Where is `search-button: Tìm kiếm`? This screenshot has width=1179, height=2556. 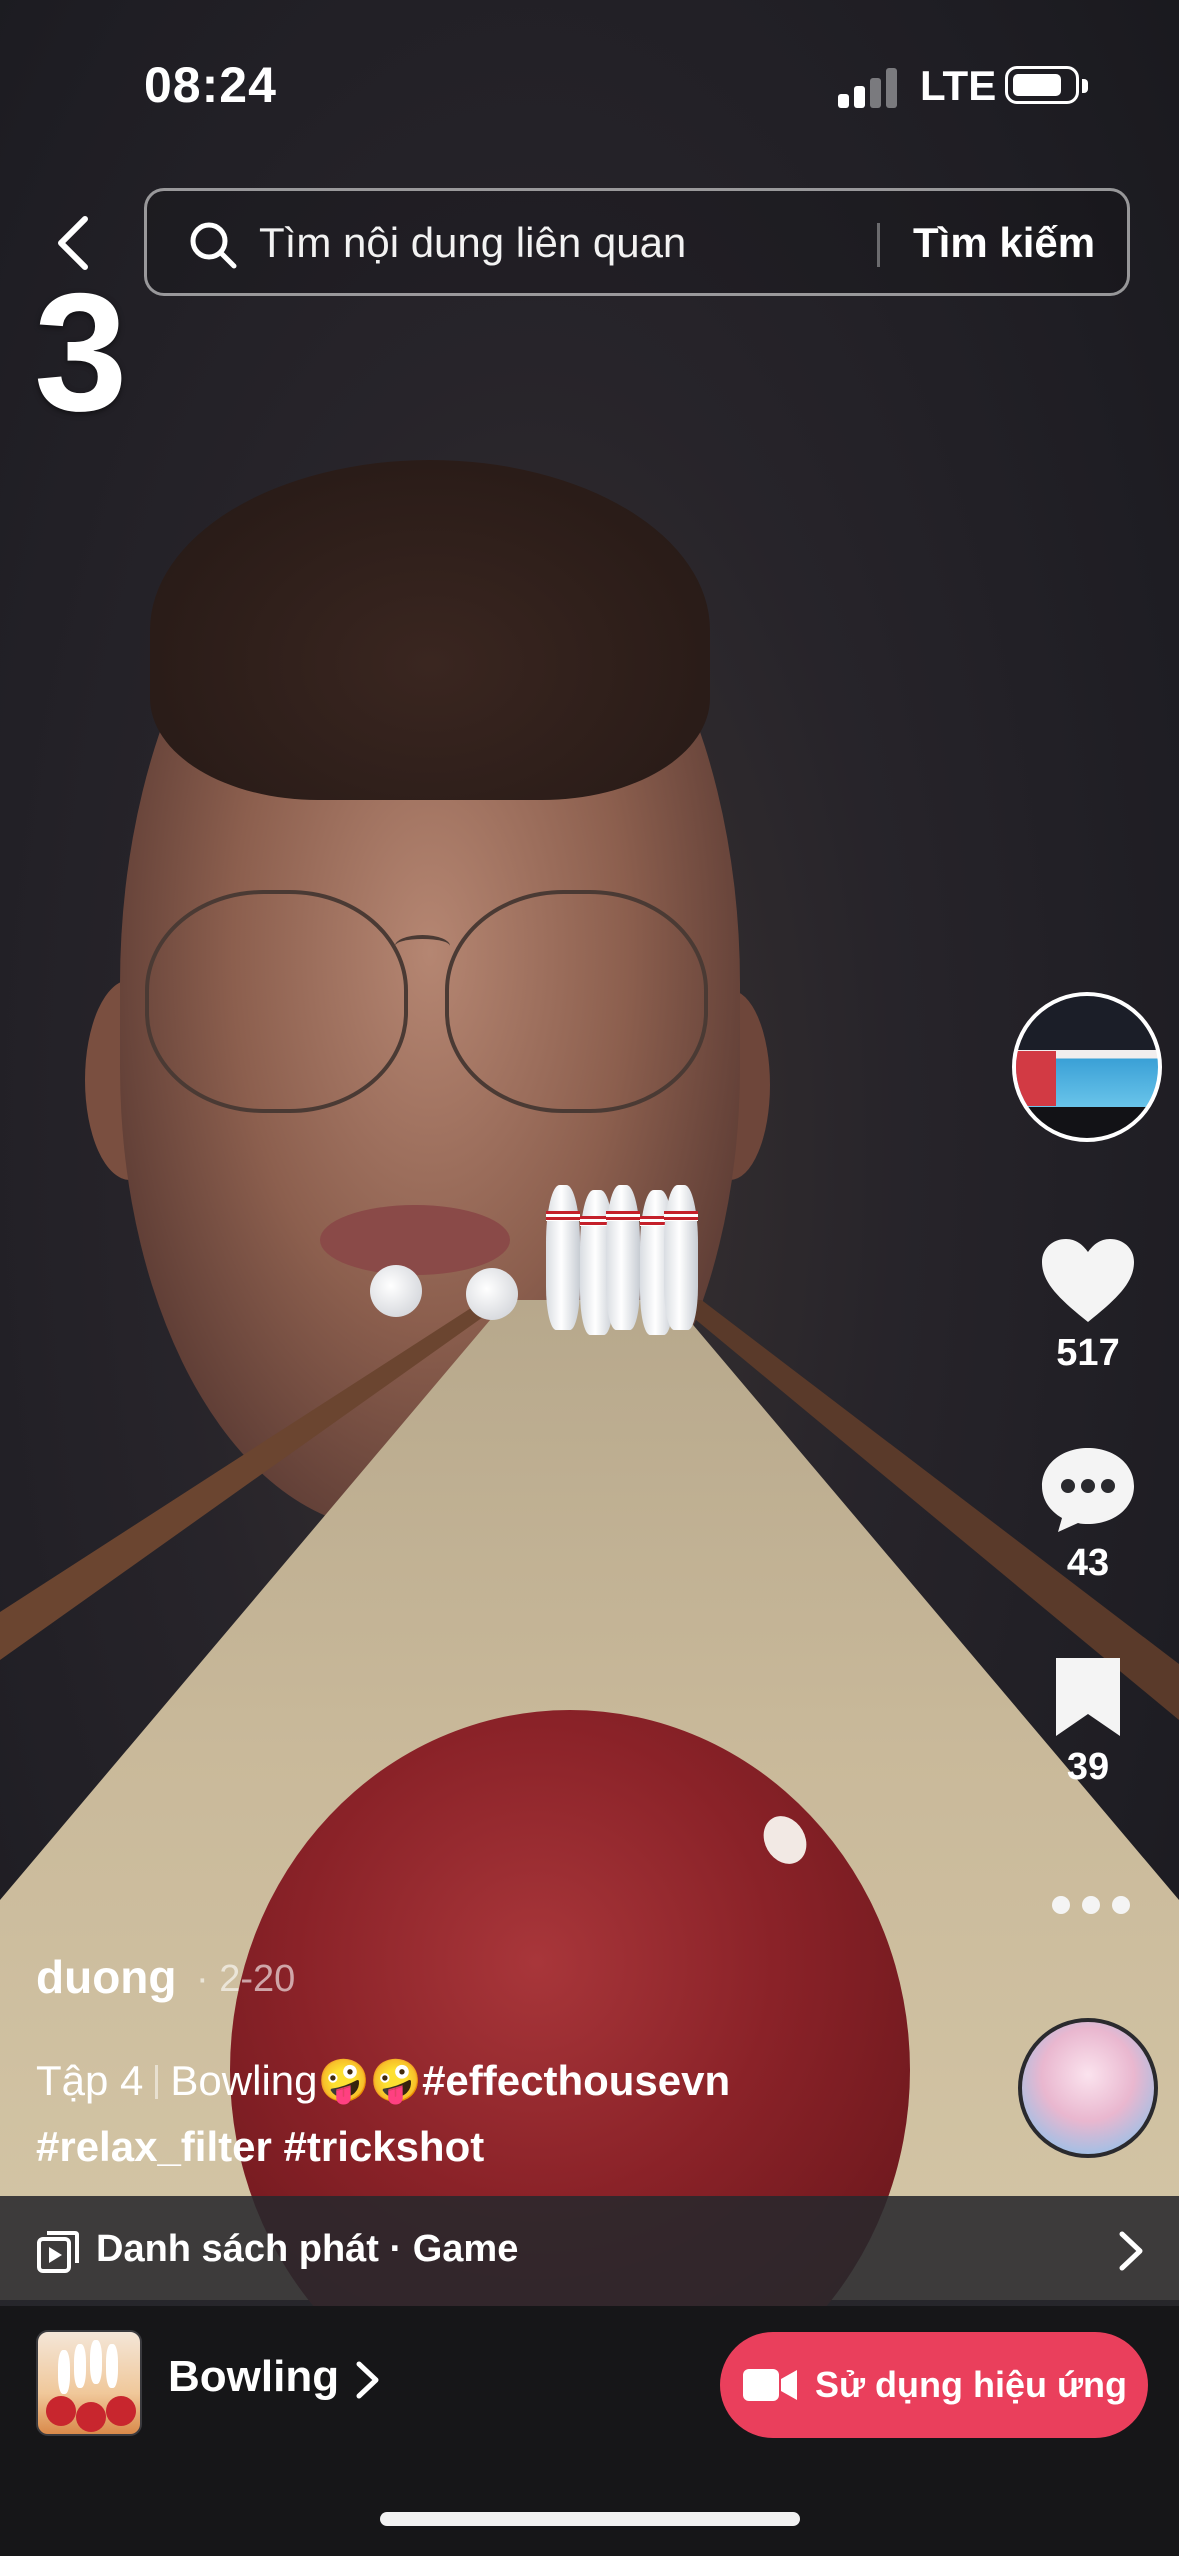 search-button: Tìm kiếm is located at coordinates (1004, 243).